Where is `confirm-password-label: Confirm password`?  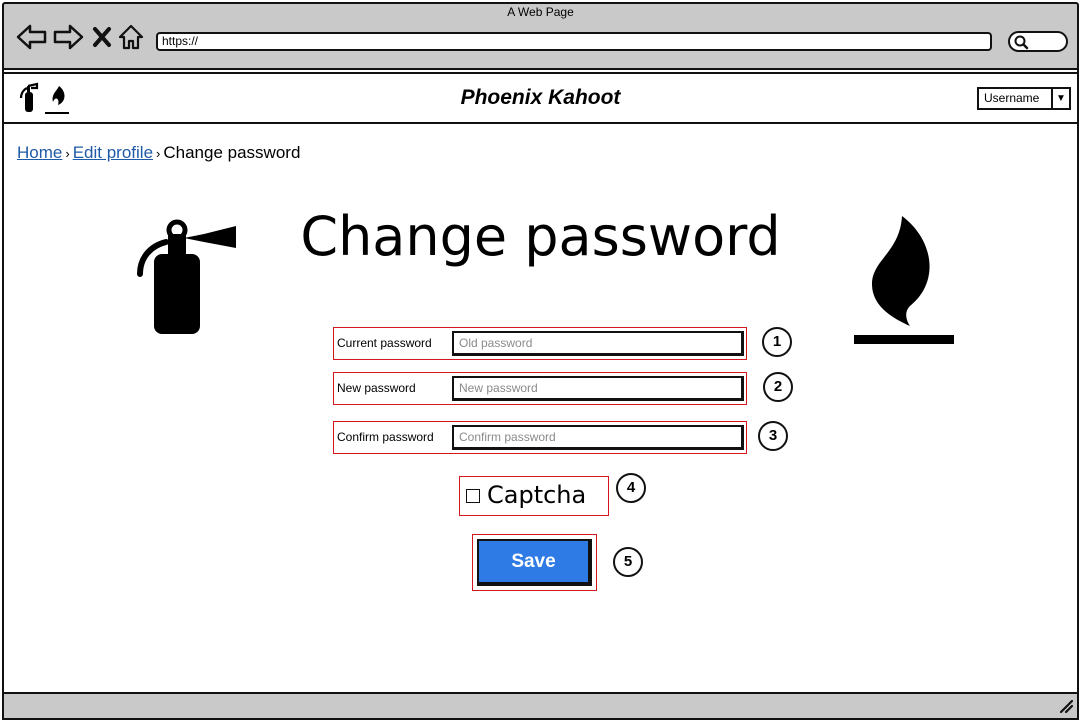 confirm-password-label: Confirm password is located at coordinates (385, 437).